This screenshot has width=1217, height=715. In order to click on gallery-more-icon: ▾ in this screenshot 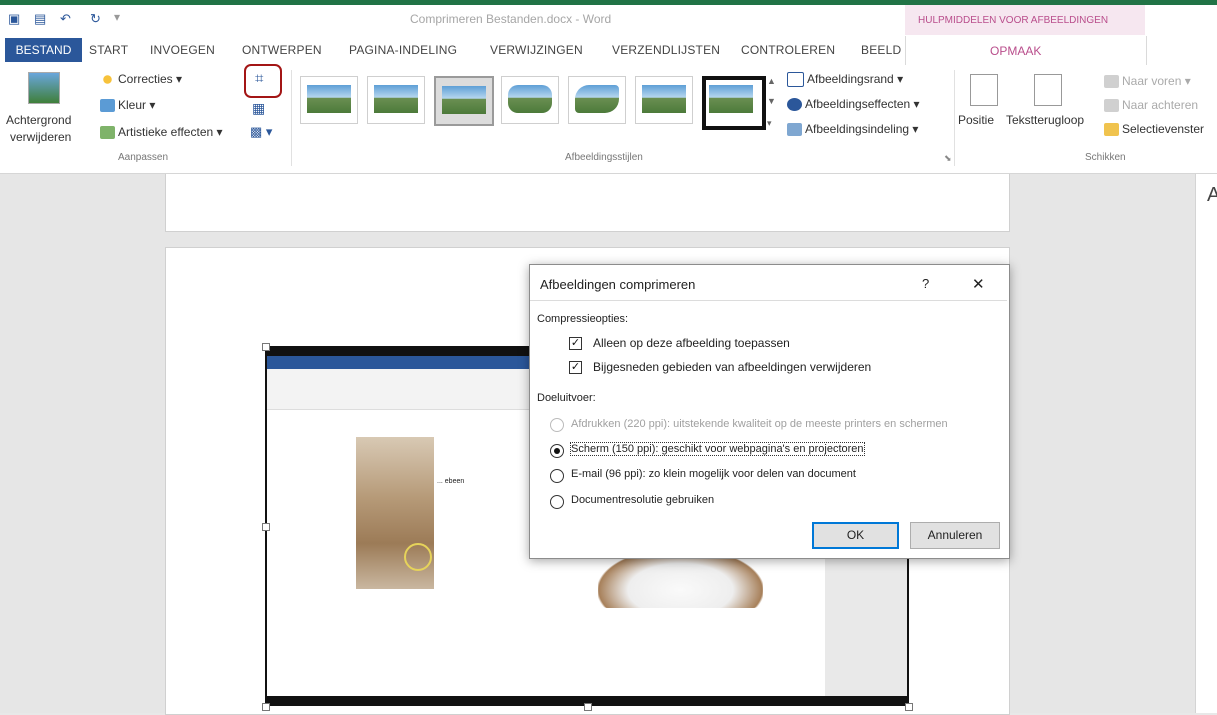, I will do `click(769, 123)`.